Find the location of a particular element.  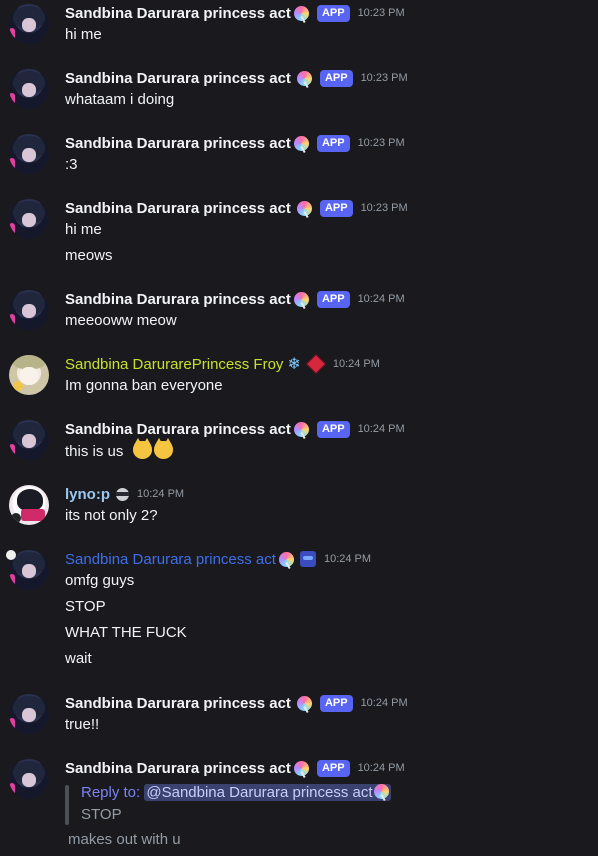

message-text: wait is located at coordinates (78, 658).